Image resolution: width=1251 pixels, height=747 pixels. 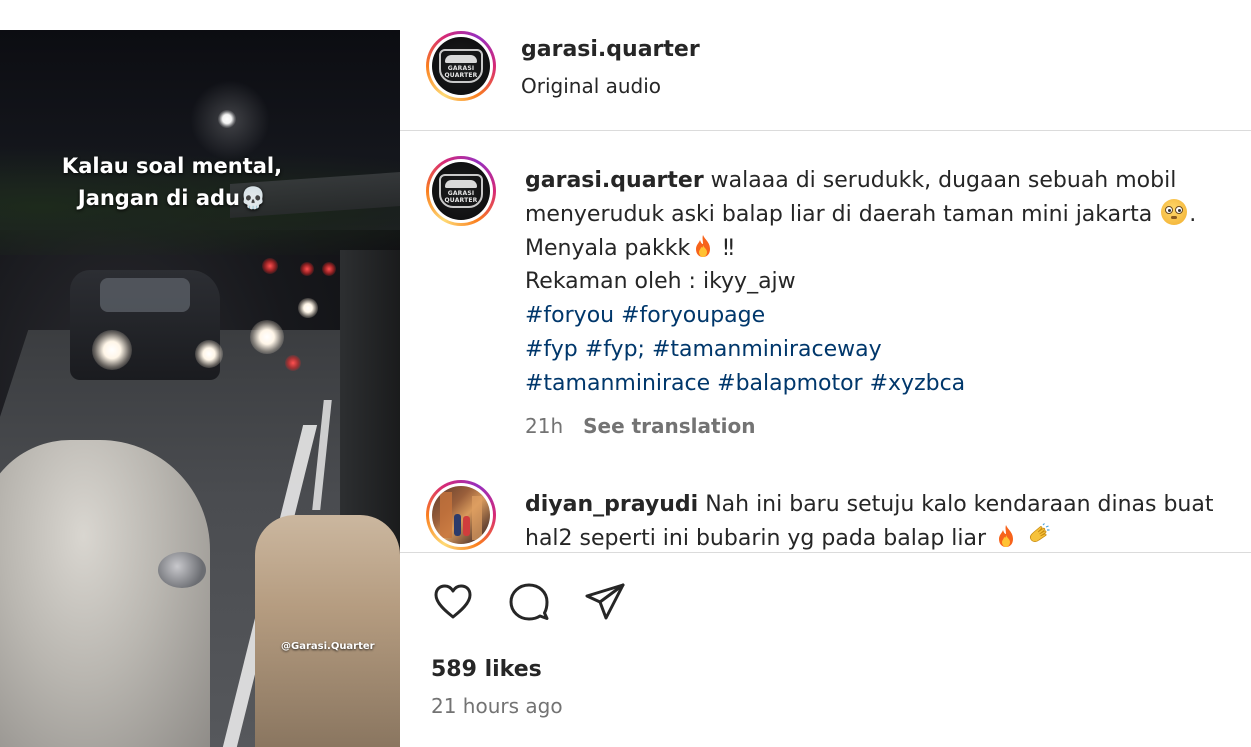 What do you see at coordinates (725, 248) in the screenshot?
I see `caption-double-exclamation: ‼` at bounding box center [725, 248].